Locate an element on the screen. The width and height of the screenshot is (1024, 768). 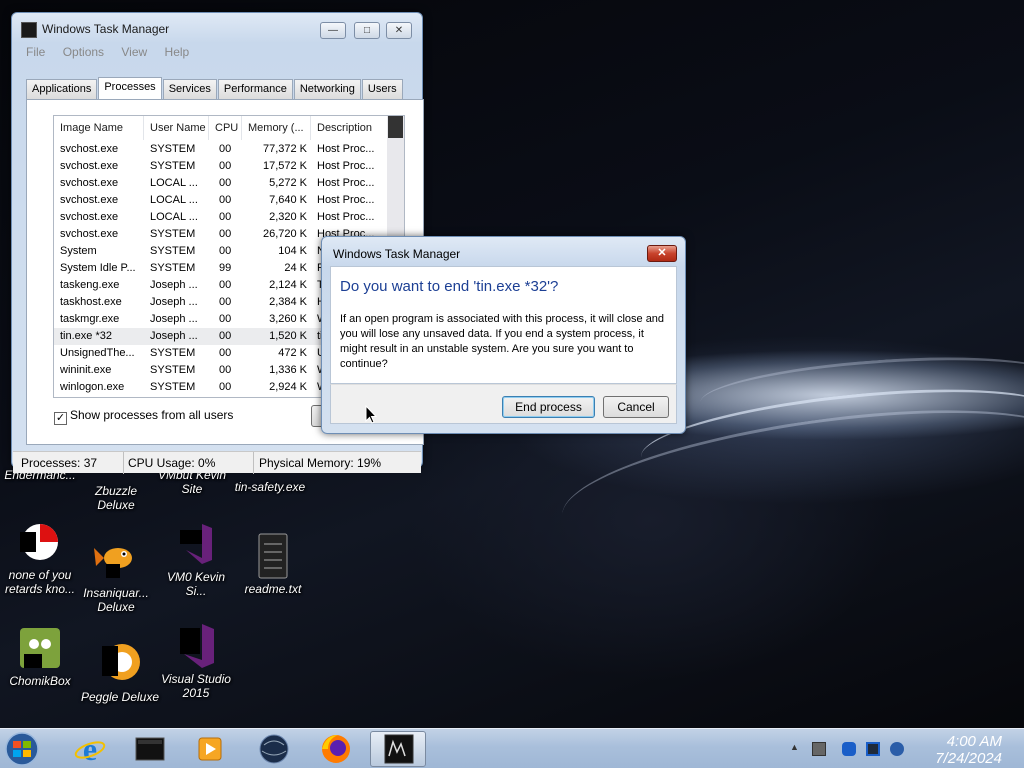
task-manager-icon is located at coordinates (399, 749).